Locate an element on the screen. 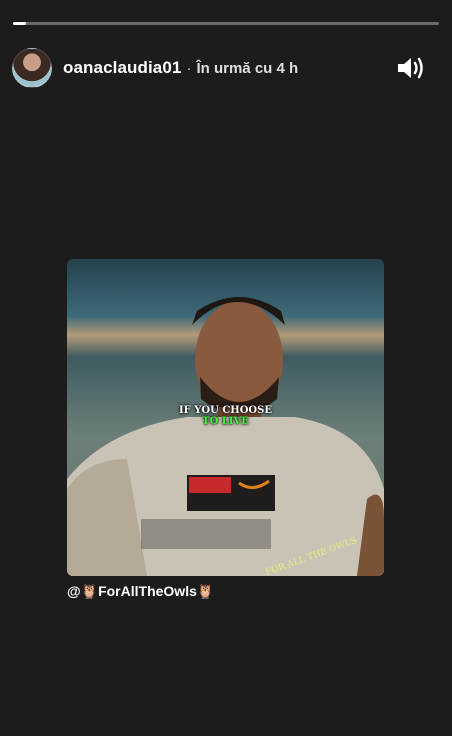 This screenshot has width=452, height=736. speaker-on-icon is located at coordinates (410, 68).